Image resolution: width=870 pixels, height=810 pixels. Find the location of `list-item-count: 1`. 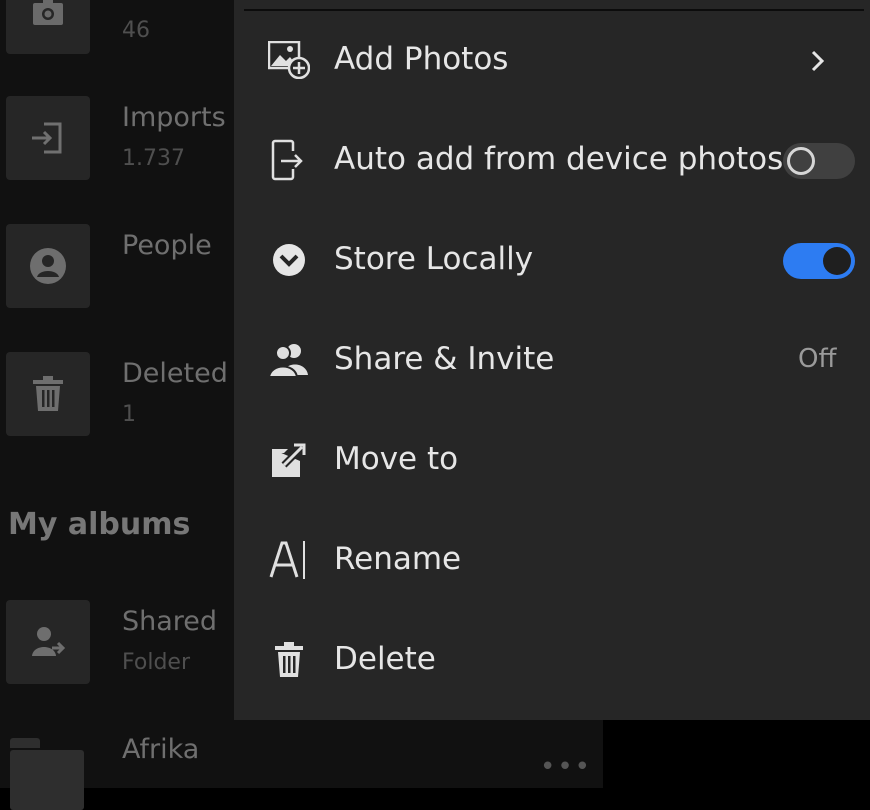

list-item-count: 1 is located at coordinates (129, 414).